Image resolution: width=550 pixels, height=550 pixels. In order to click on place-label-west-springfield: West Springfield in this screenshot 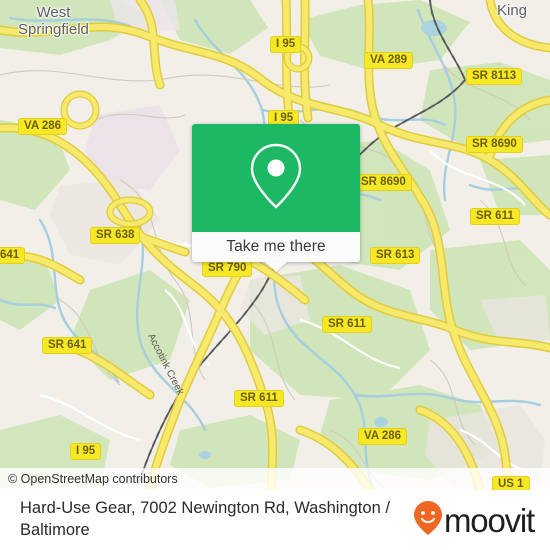, I will do `click(53, 21)`.